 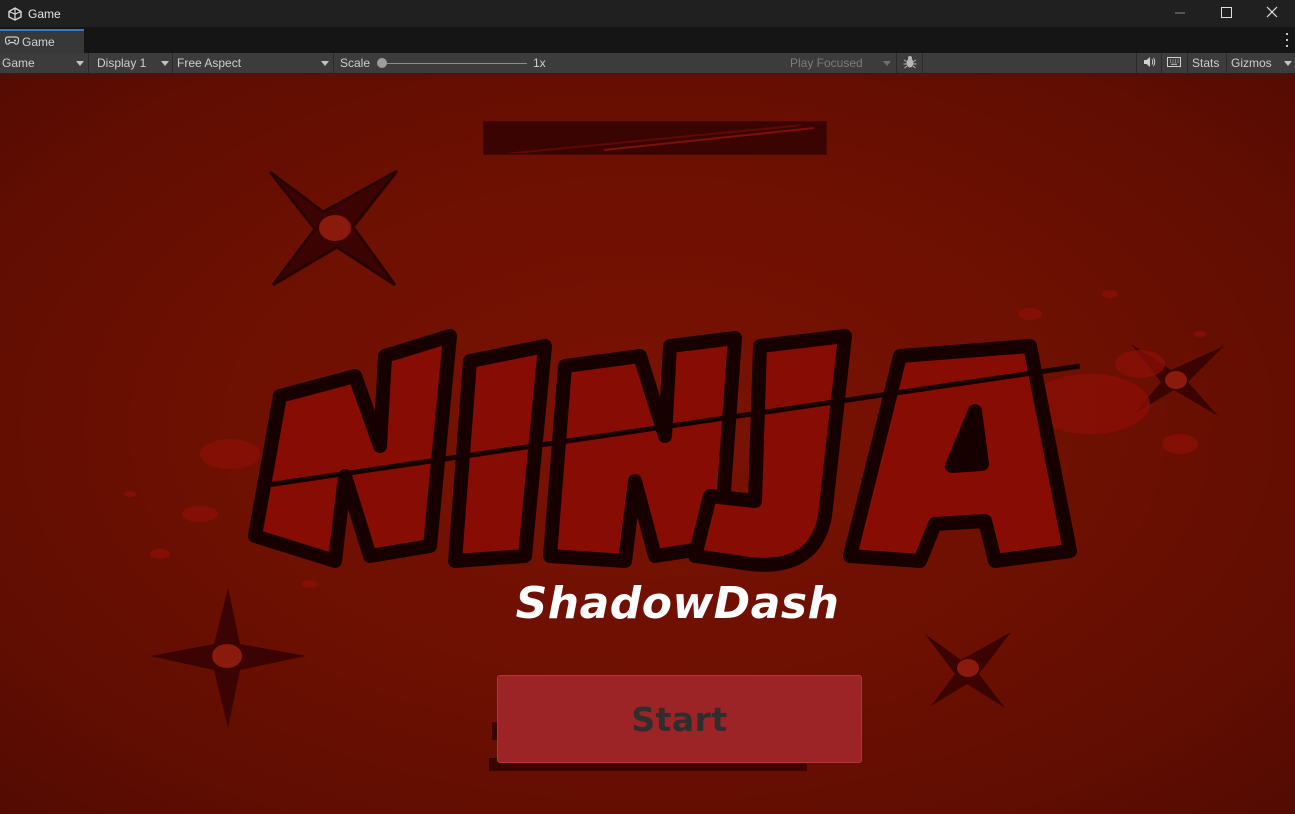 I want to click on close-button, so click(x=1272, y=13).